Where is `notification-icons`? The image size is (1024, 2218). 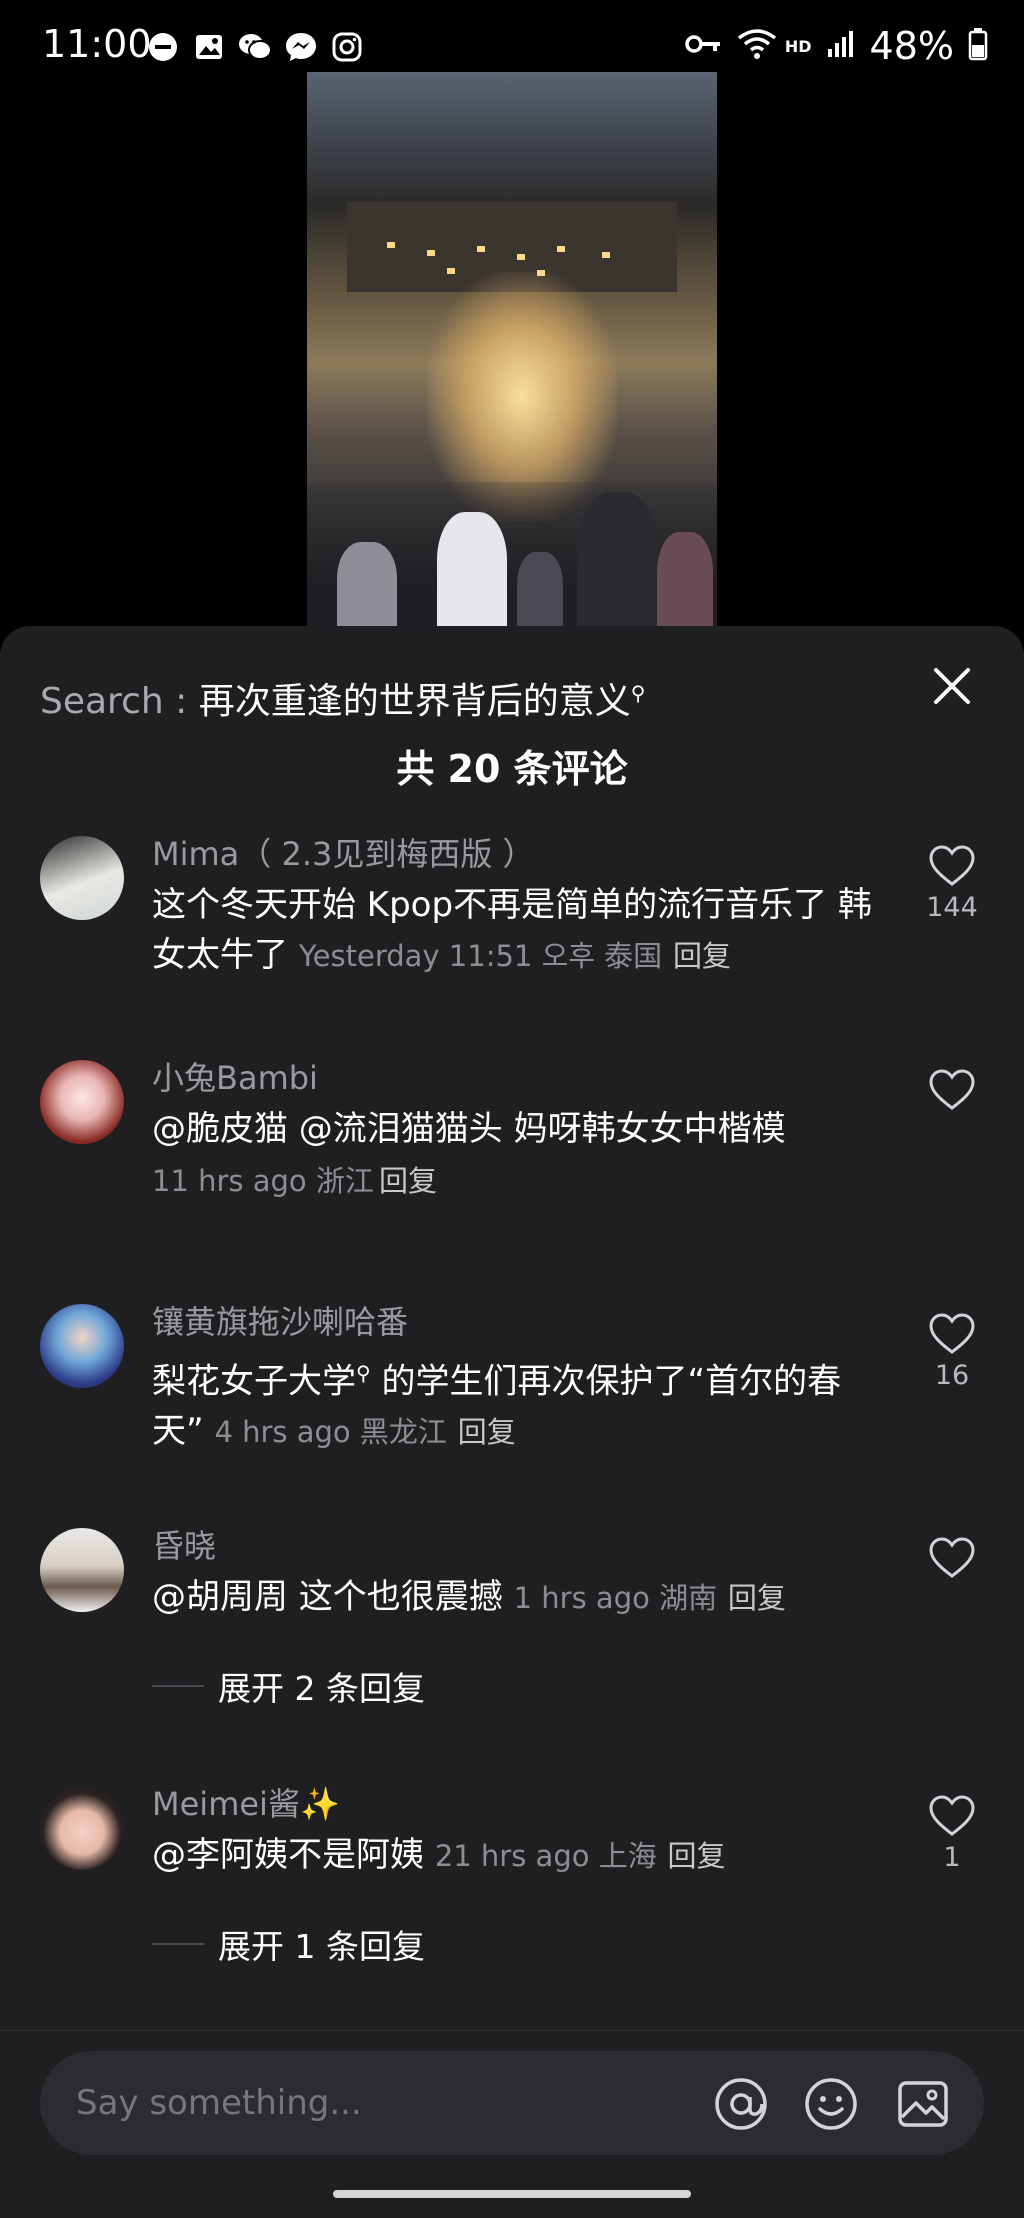 notification-icons is located at coordinates (255, 47).